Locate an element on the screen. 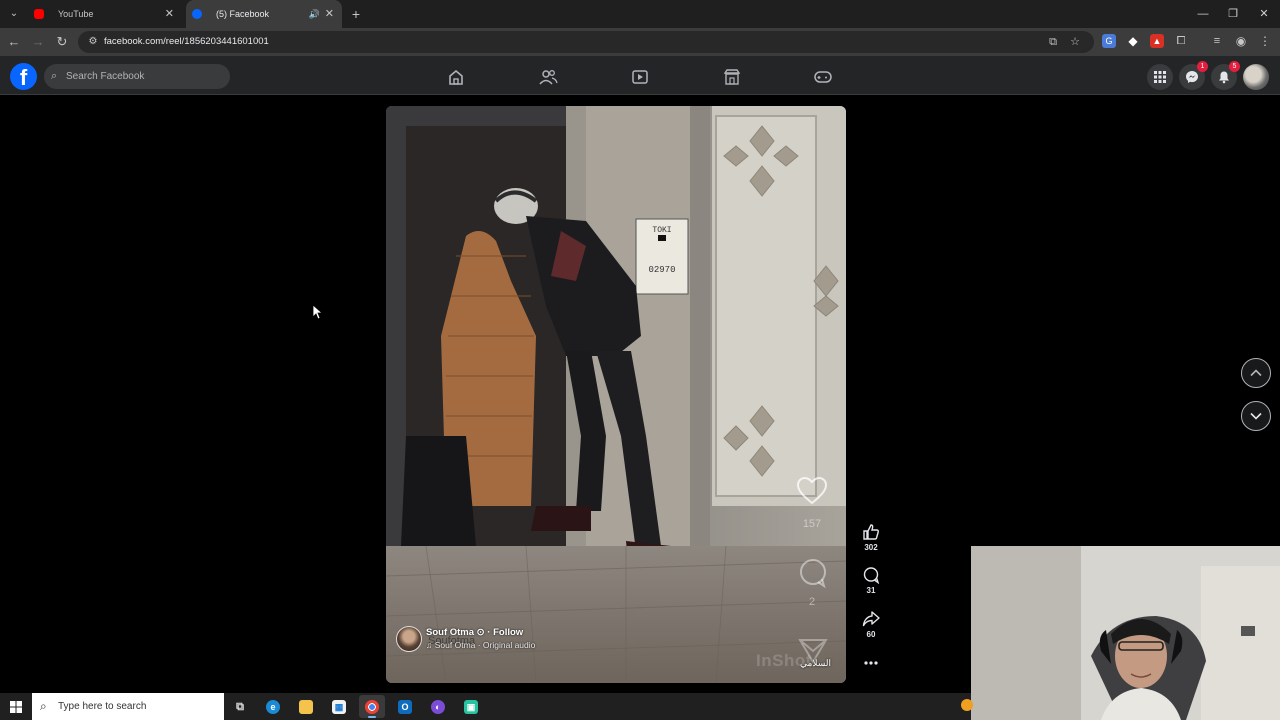 The image size is (1280, 720). tray-icon is located at coordinates (967, 705).